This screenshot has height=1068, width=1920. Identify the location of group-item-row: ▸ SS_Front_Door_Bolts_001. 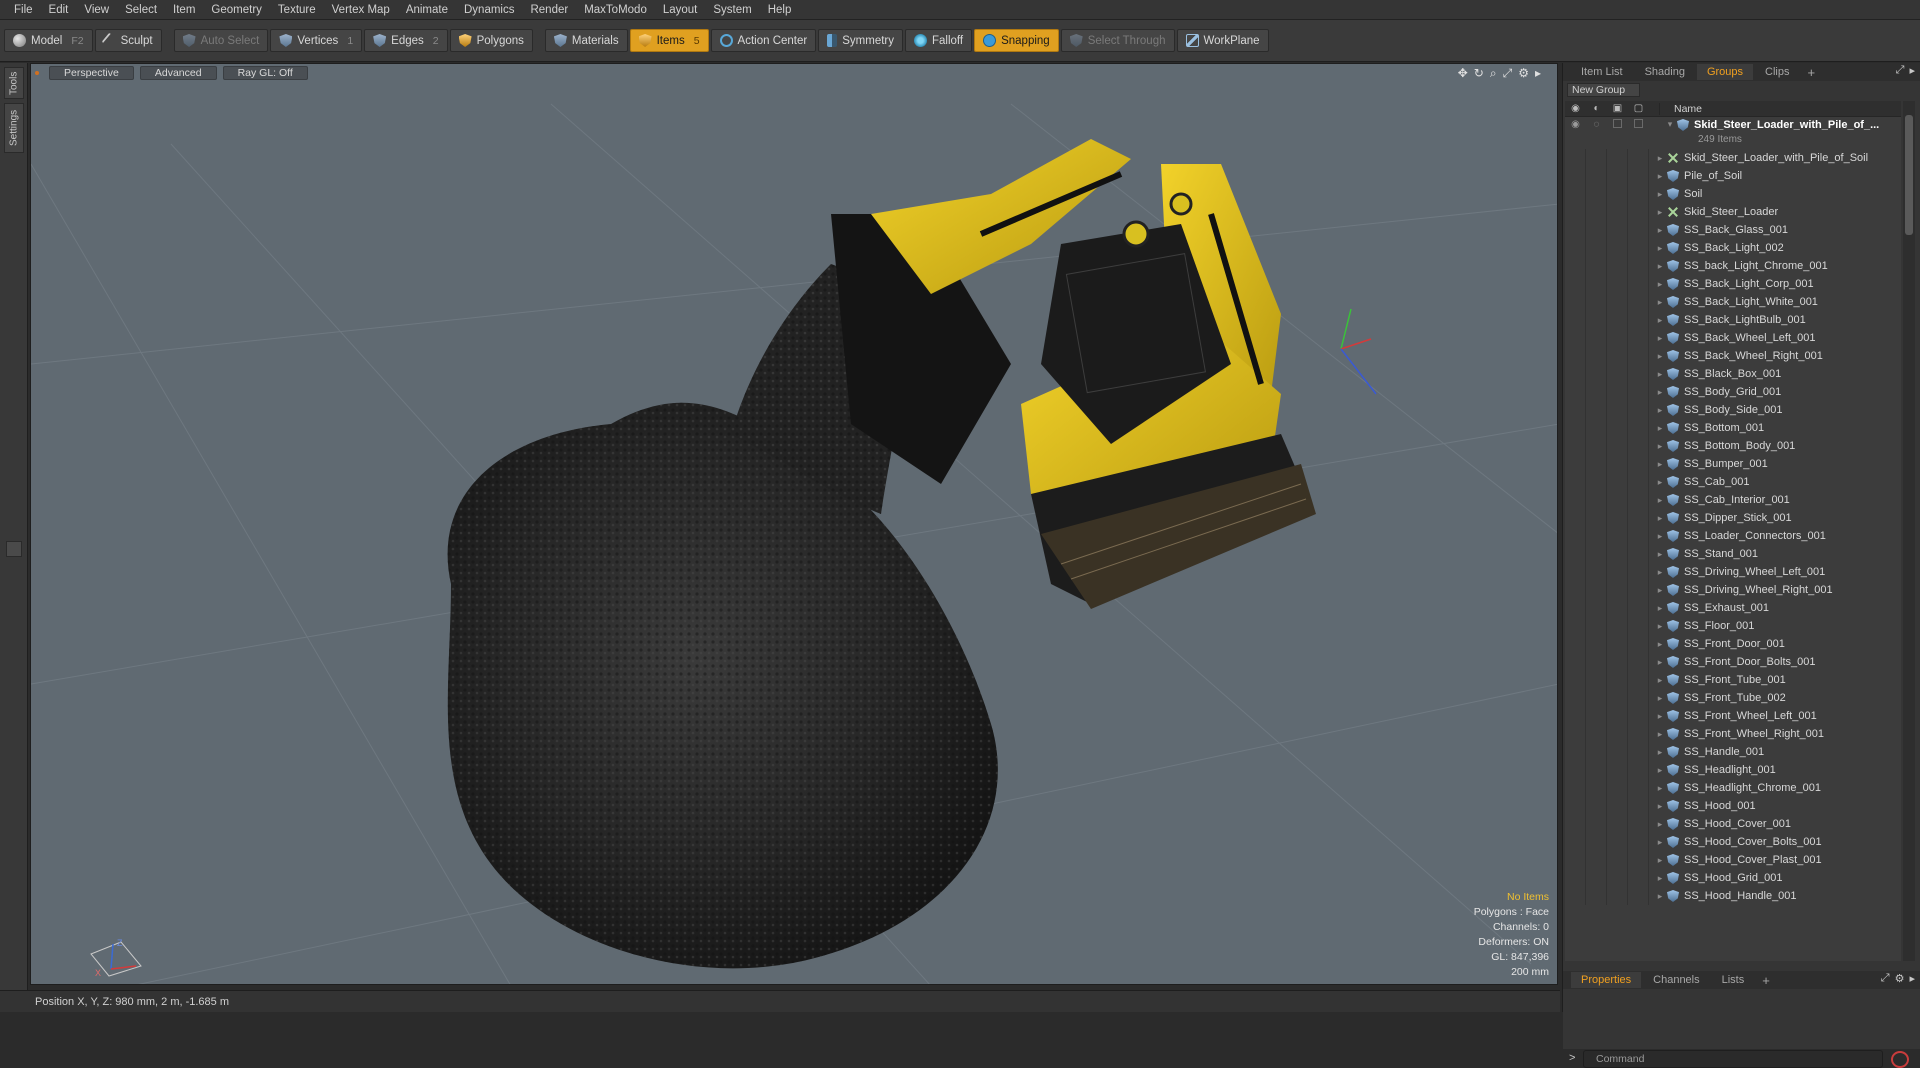
(1733, 662).